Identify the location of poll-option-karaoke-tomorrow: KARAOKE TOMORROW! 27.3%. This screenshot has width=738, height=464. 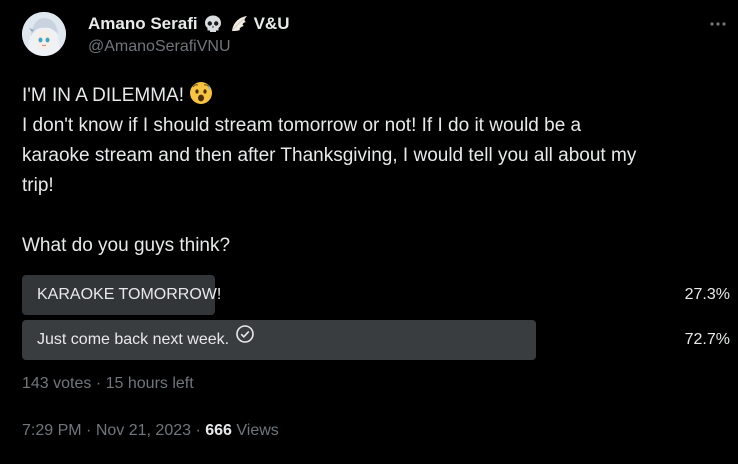
(376, 295).